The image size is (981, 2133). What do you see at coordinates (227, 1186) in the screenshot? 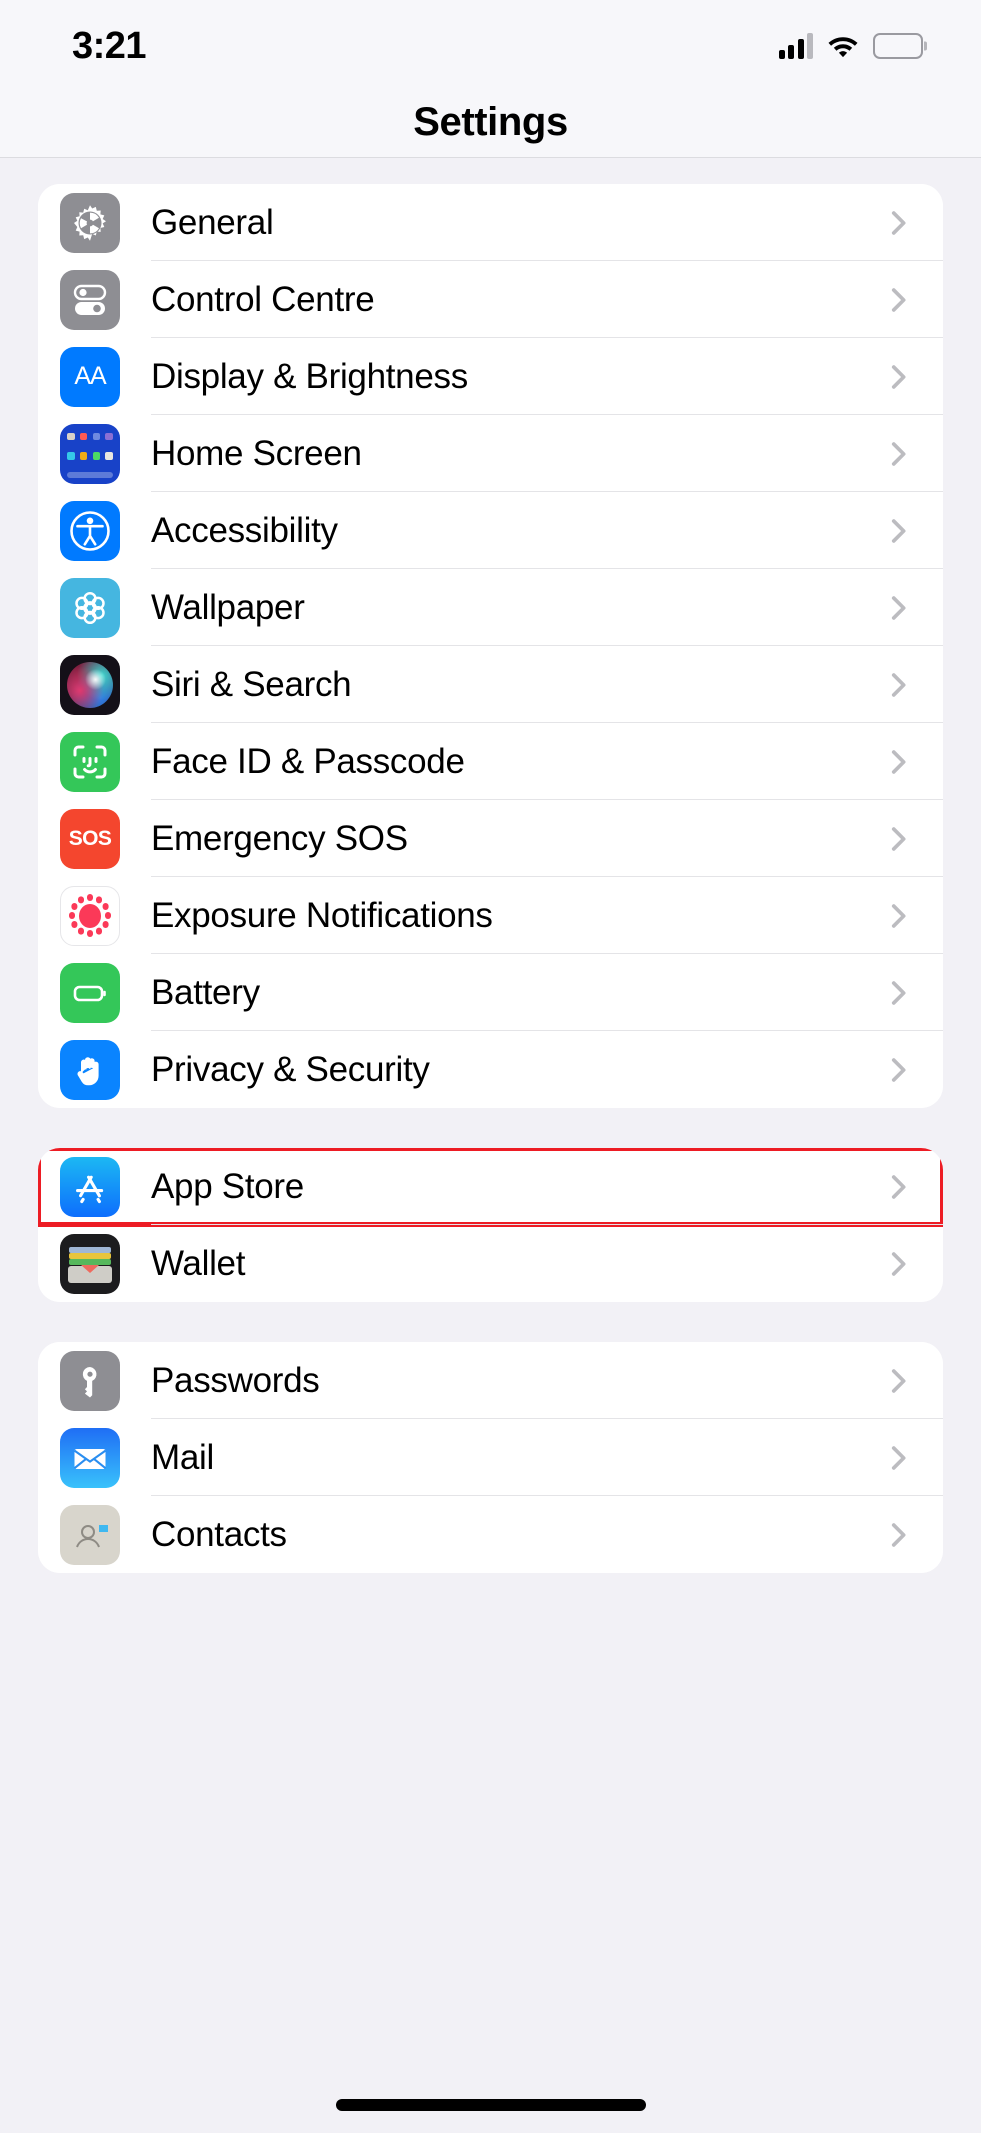
I see `settings-row-label: App Store` at bounding box center [227, 1186].